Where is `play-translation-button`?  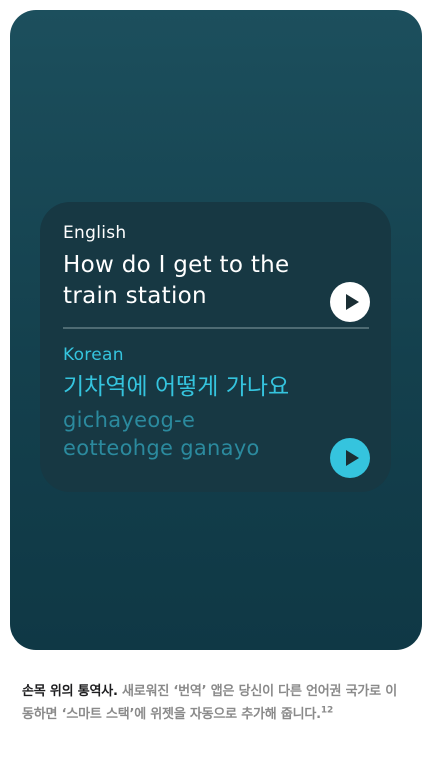
play-translation-button is located at coordinates (350, 458).